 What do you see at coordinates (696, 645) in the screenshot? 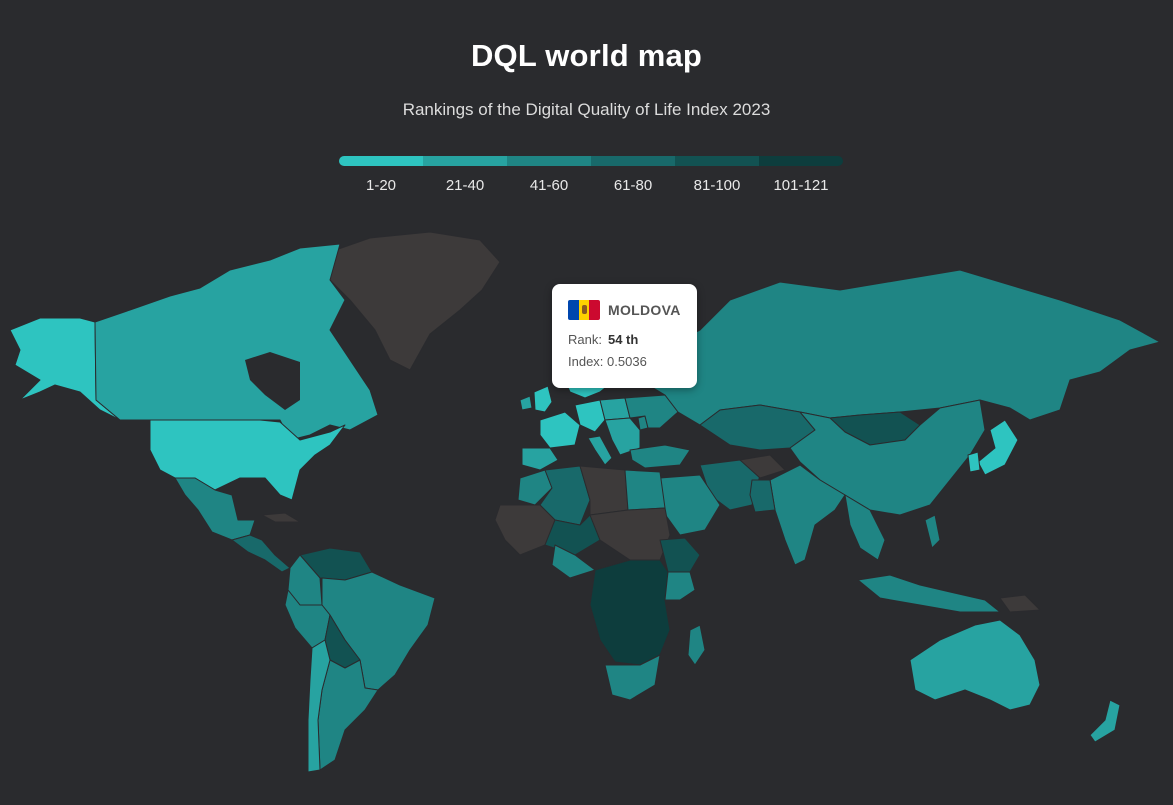
I see `country-madagascar` at bounding box center [696, 645].